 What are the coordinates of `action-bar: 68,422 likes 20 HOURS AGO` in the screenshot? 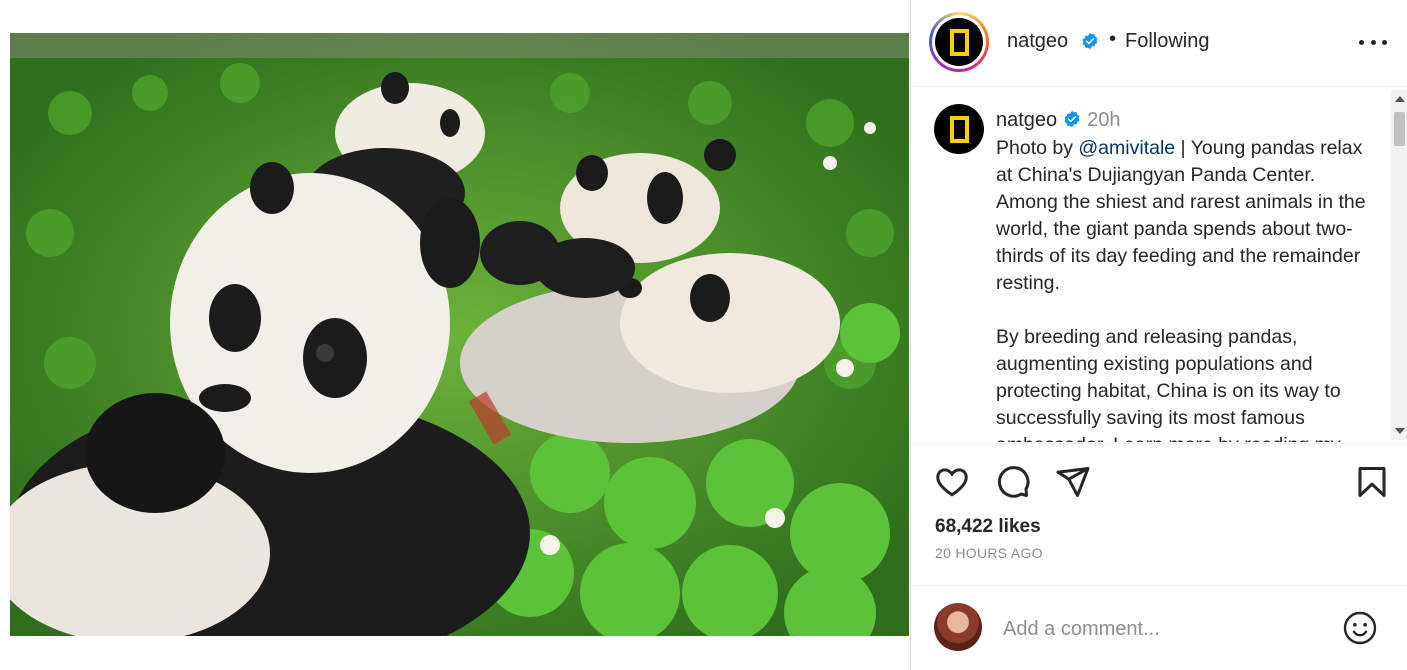 It's located at (1159, 523).